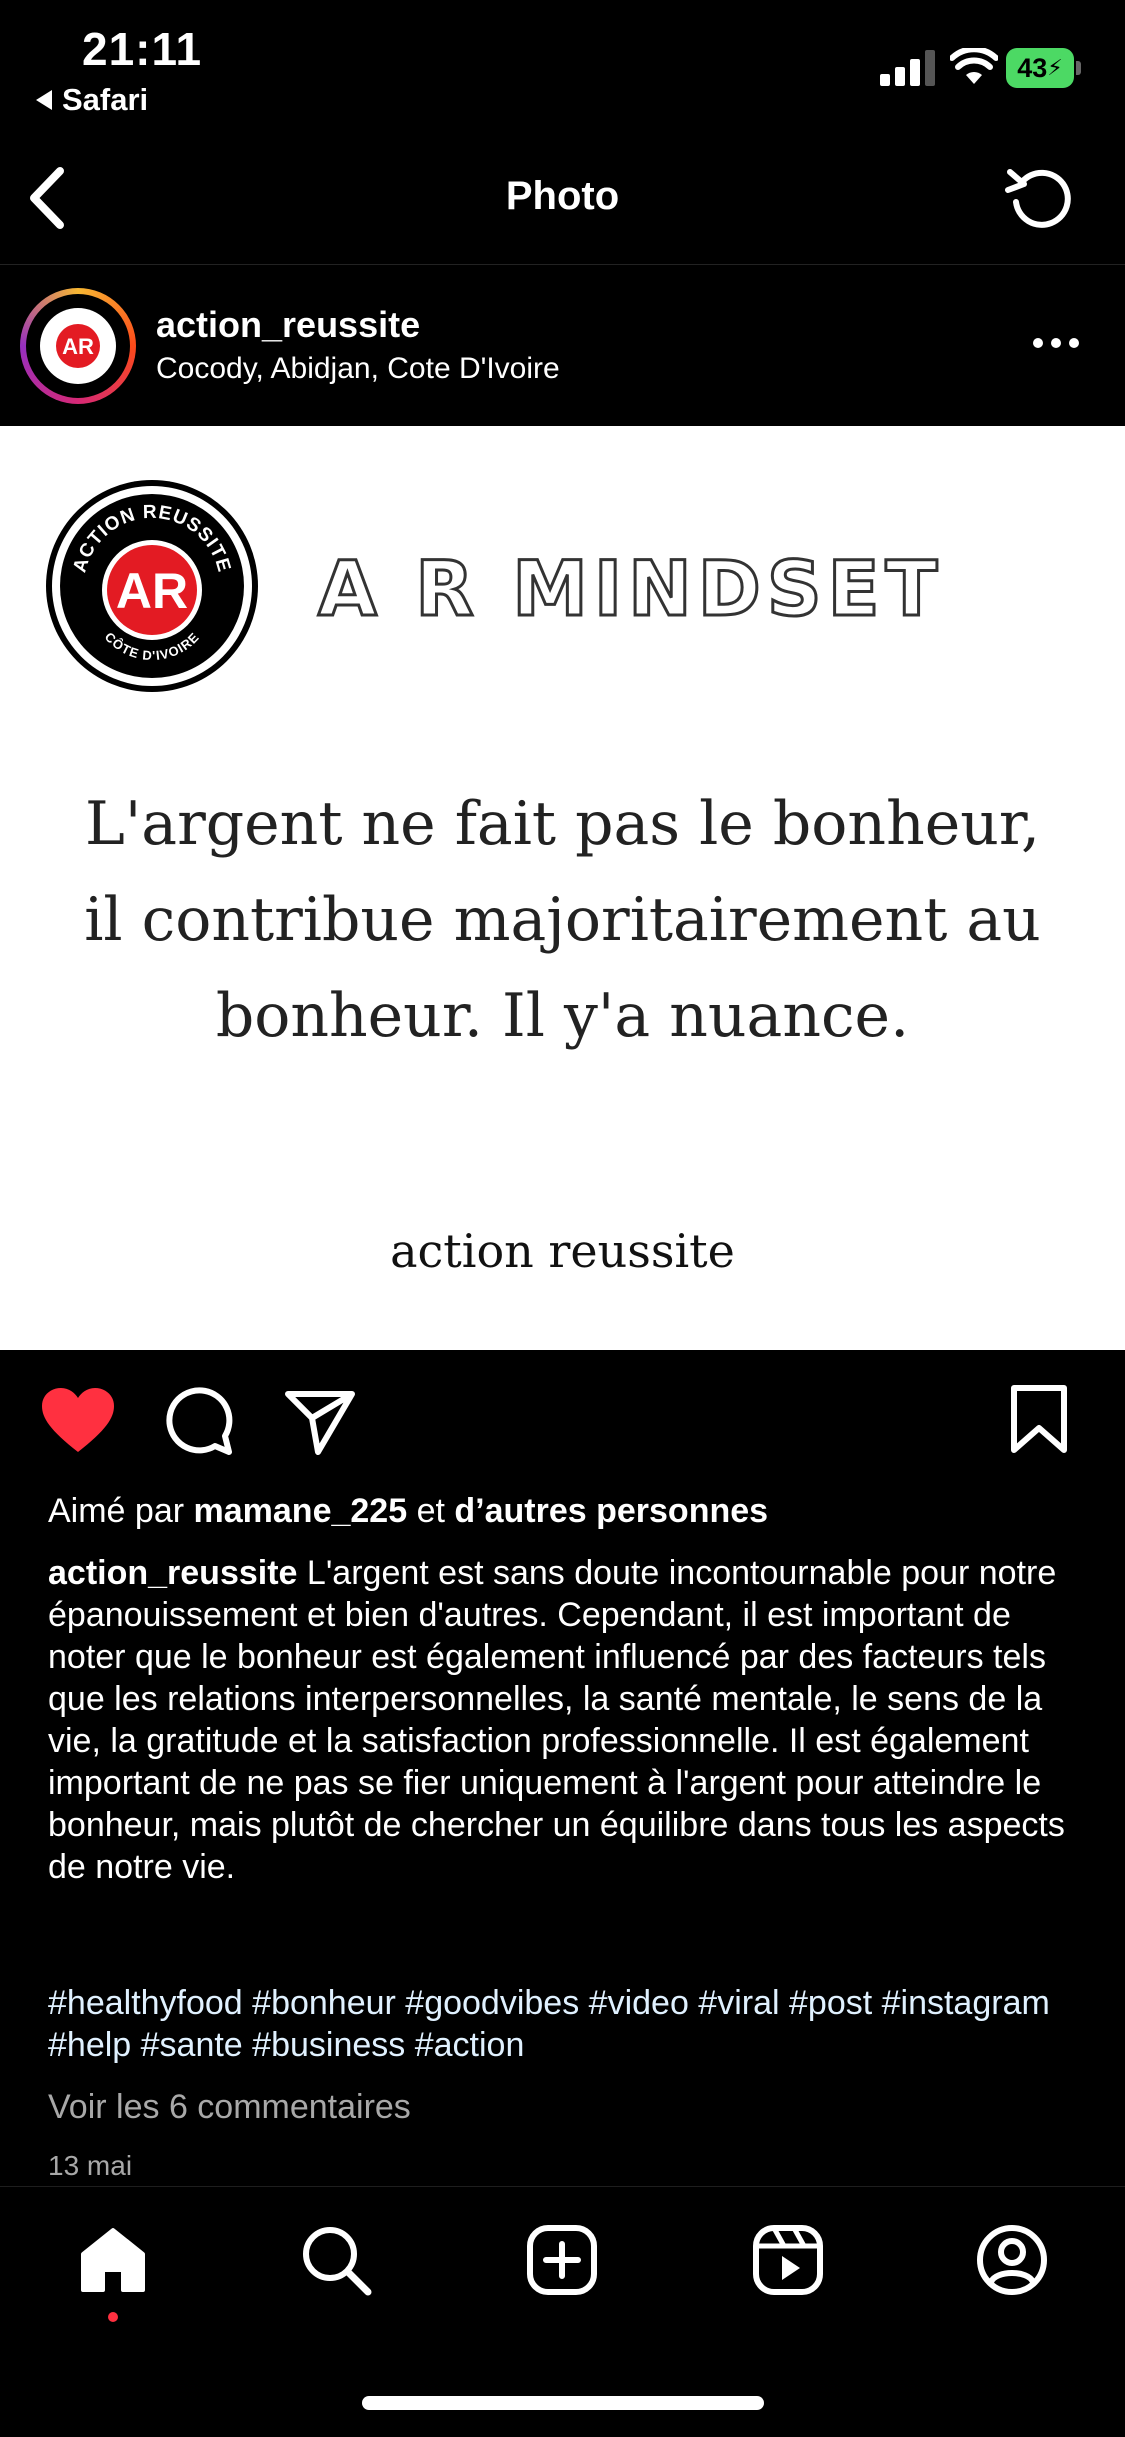 The width and height of the screenshot is (1125, 2437). I want to click on avatar: AR, so click(78, 346).